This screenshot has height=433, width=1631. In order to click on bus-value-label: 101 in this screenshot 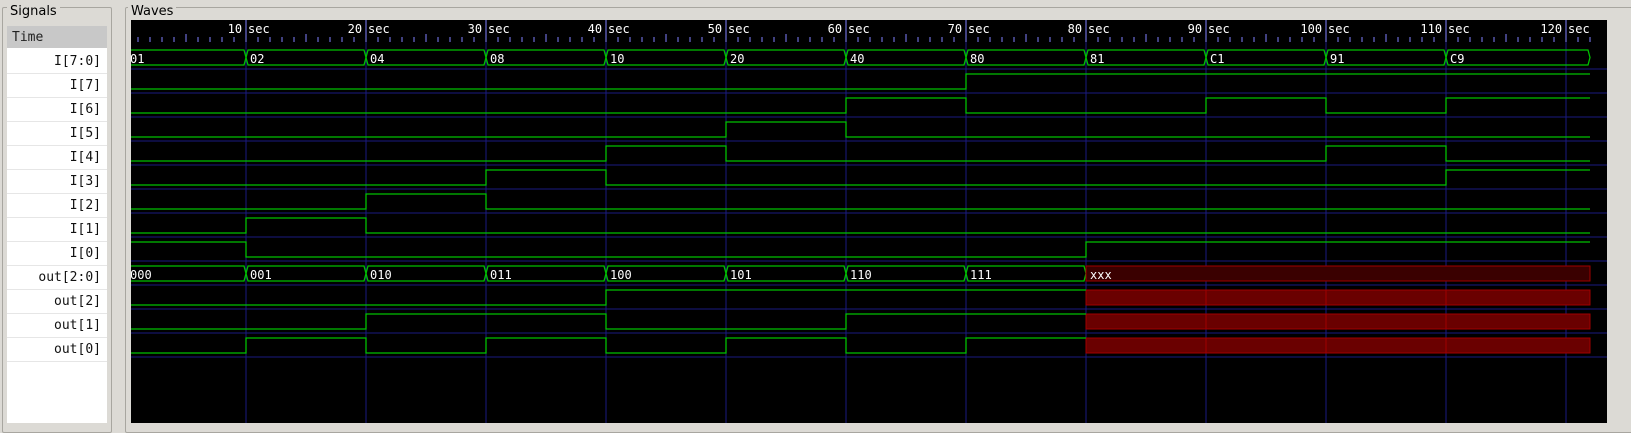, I will do `click(741, 275)`.